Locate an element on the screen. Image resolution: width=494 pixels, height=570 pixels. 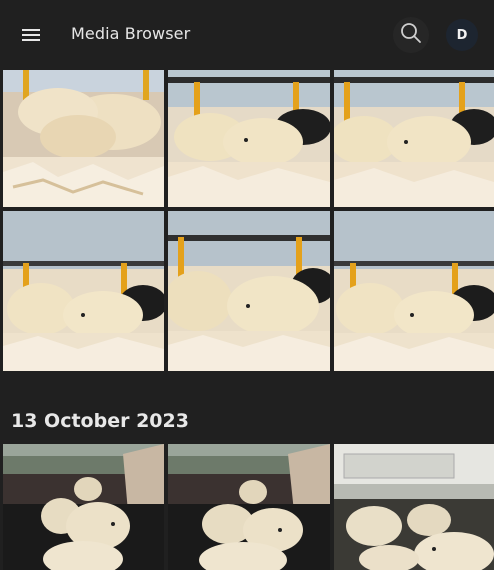
section-date-heading: 13 October 2023 is located at coordinates (100, 421).